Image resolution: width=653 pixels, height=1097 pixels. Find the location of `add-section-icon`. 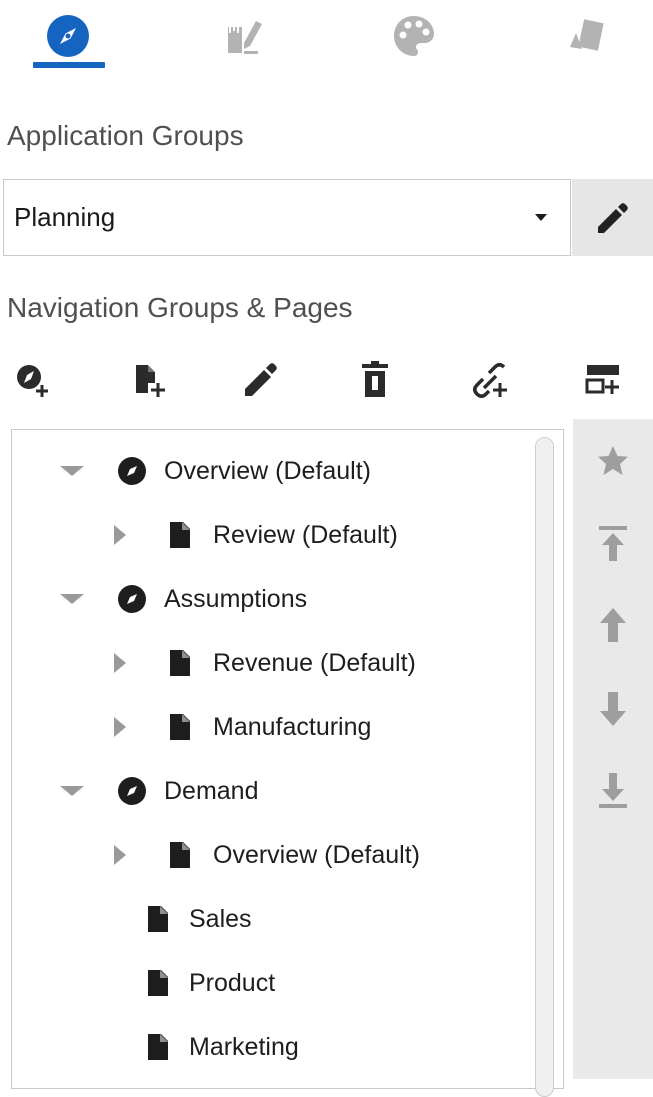

add-section-icon is located at coordinates (603, 379).